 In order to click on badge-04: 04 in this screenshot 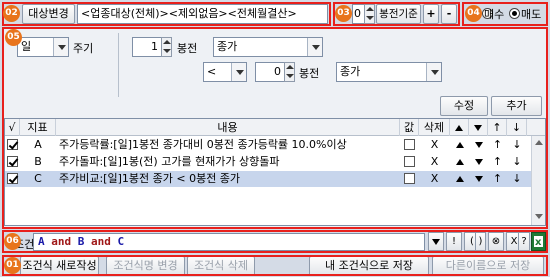, I will do `click(473, 13)`.